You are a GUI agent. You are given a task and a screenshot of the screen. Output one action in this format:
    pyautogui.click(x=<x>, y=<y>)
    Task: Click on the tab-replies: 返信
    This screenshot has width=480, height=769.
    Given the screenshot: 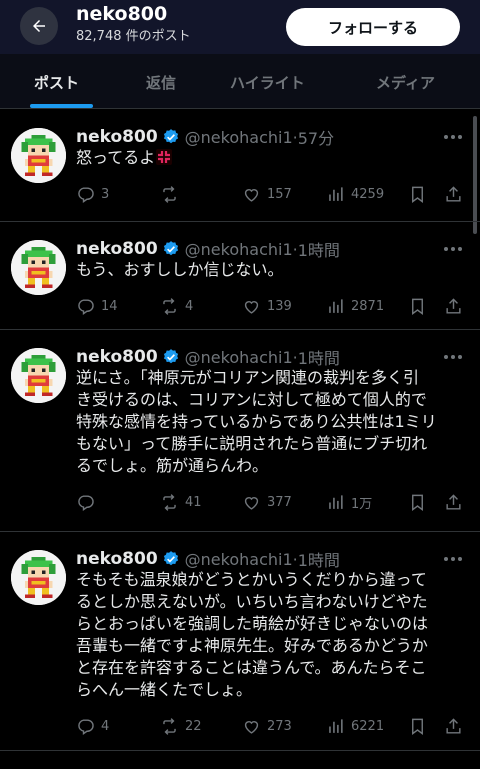 What is the action you would take?
    pyautogui.click(x=161, y=82)
    